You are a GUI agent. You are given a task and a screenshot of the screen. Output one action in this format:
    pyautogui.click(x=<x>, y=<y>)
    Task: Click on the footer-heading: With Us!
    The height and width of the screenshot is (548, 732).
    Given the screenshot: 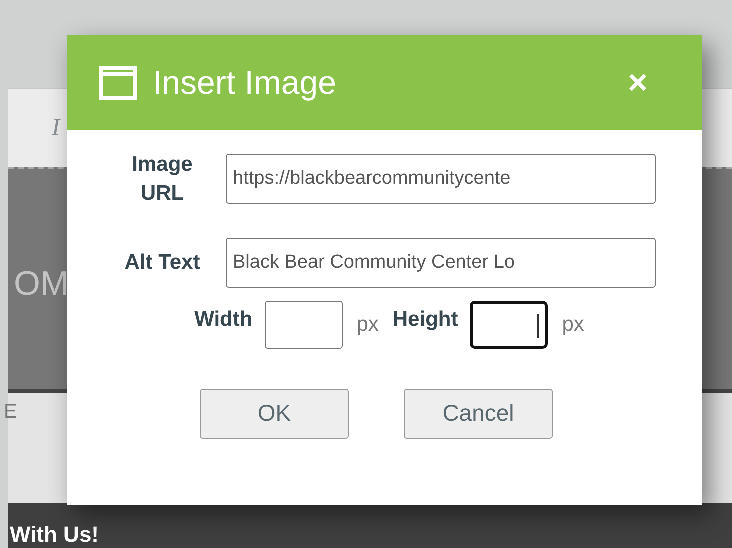 What is the action you would take?
    pyautogui.click(x=55, y=534)
    